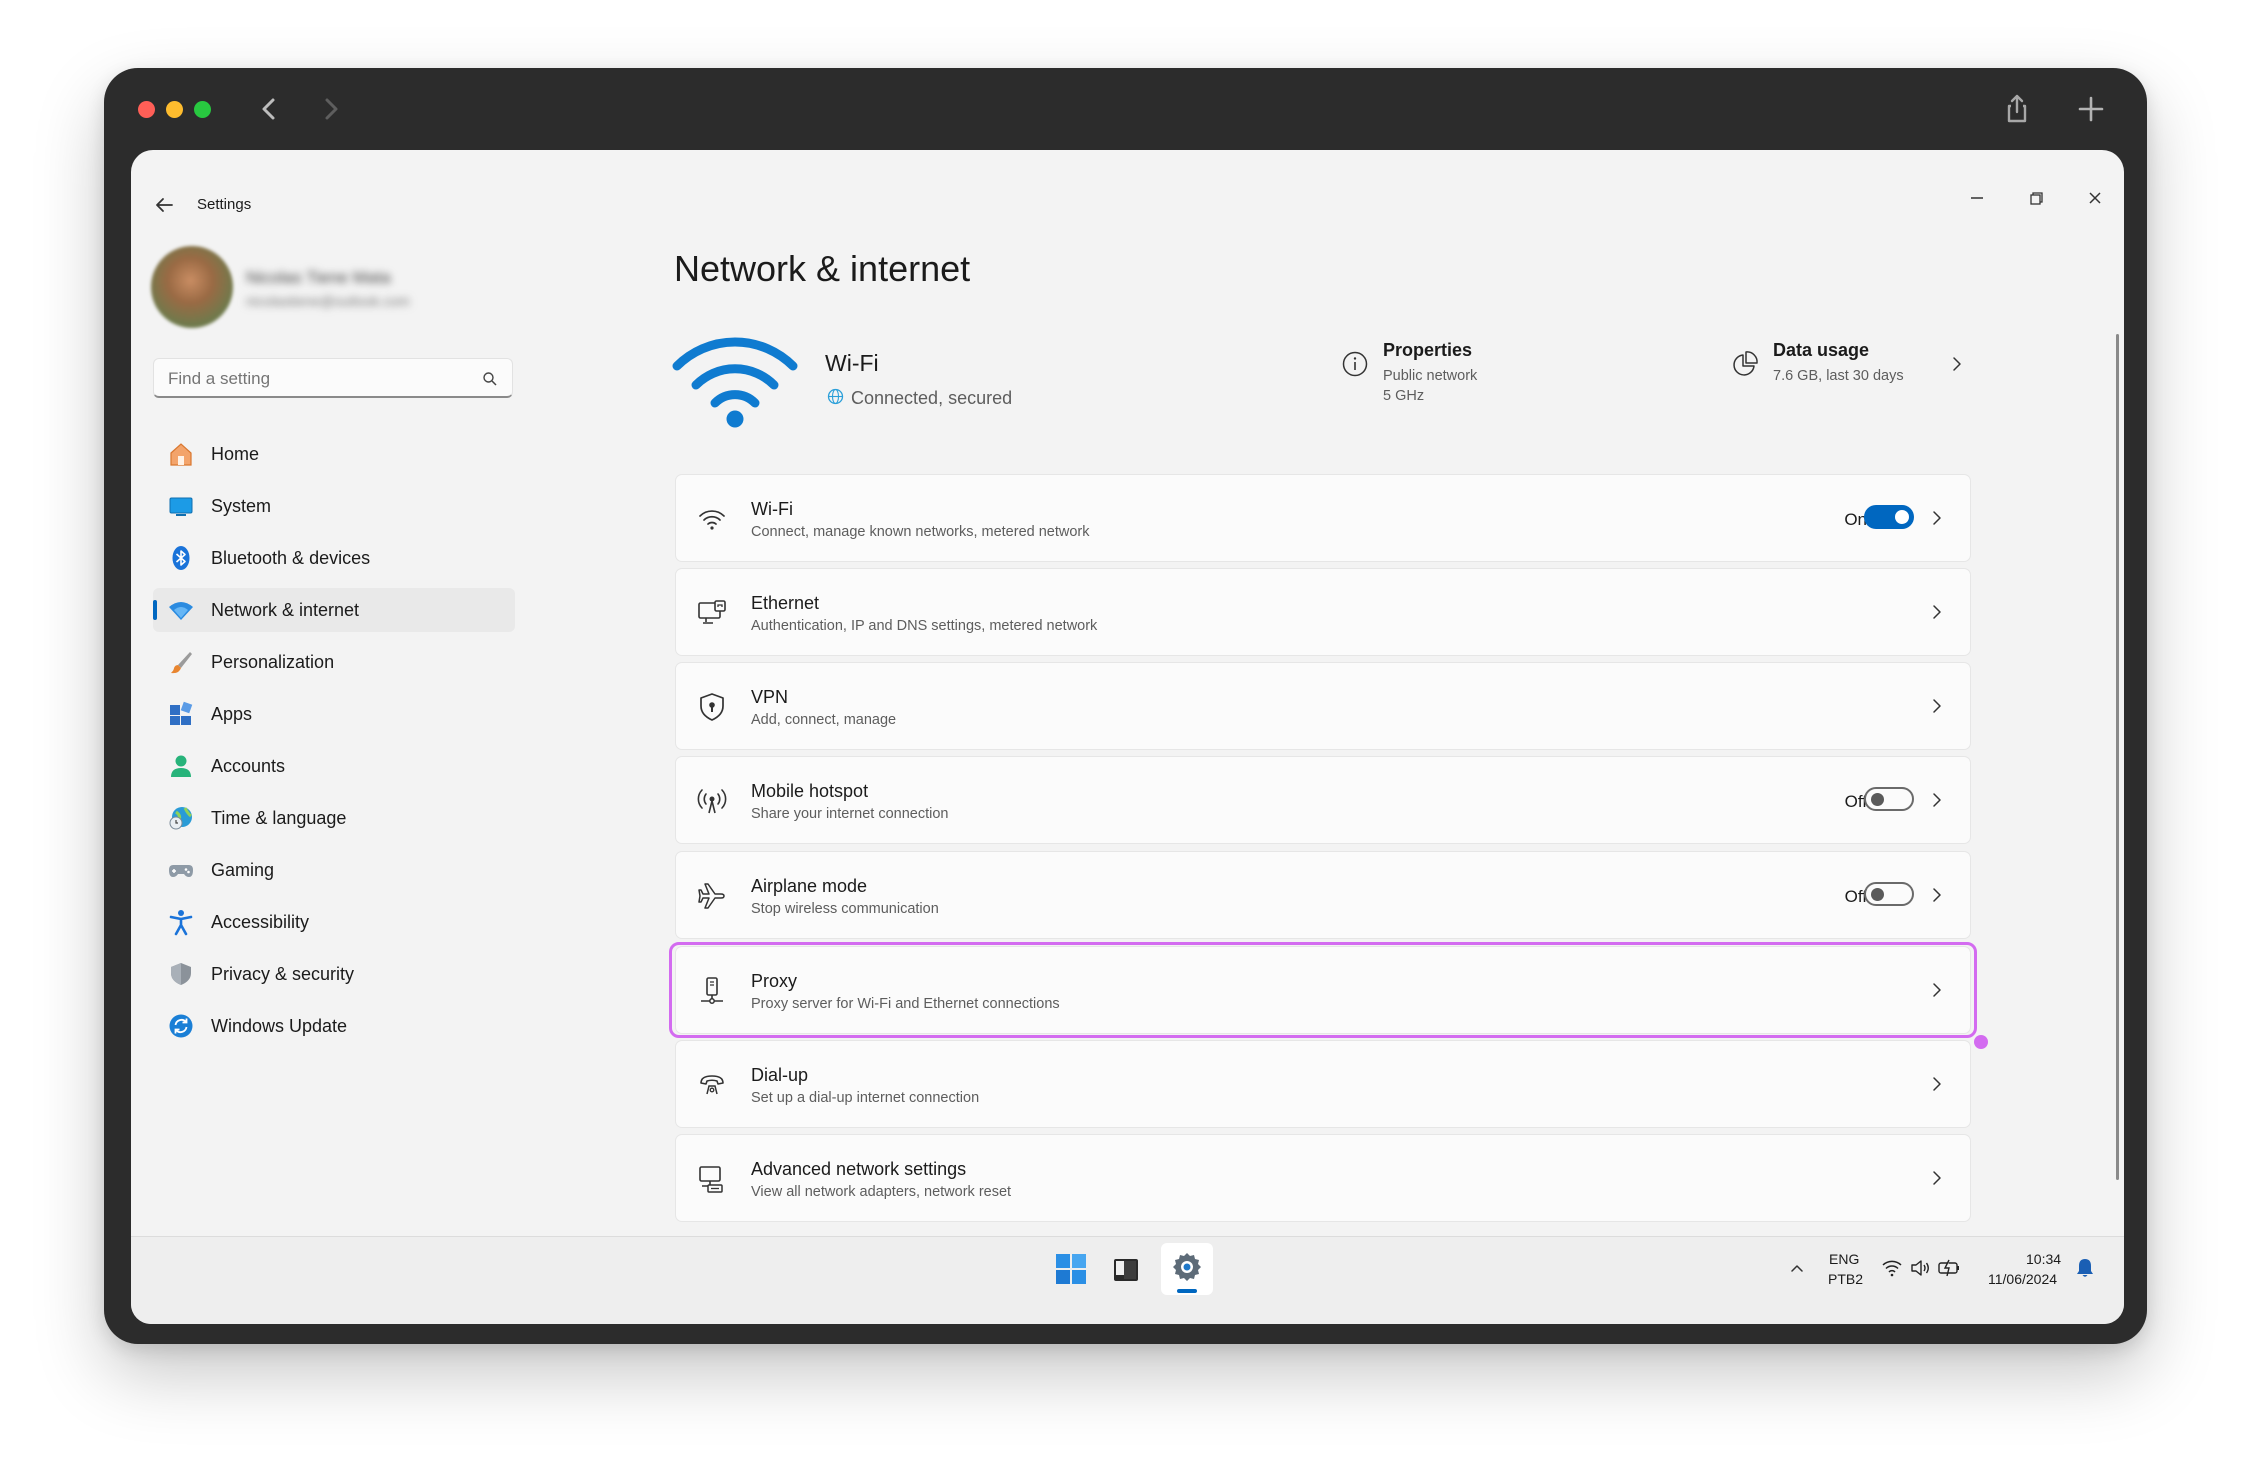 Image resolution: width=2248 pixels, height=1481 pixels. Describe the element at coordinates (1889, 517) in the screenshot. I see `wifi-toggle` at that location.